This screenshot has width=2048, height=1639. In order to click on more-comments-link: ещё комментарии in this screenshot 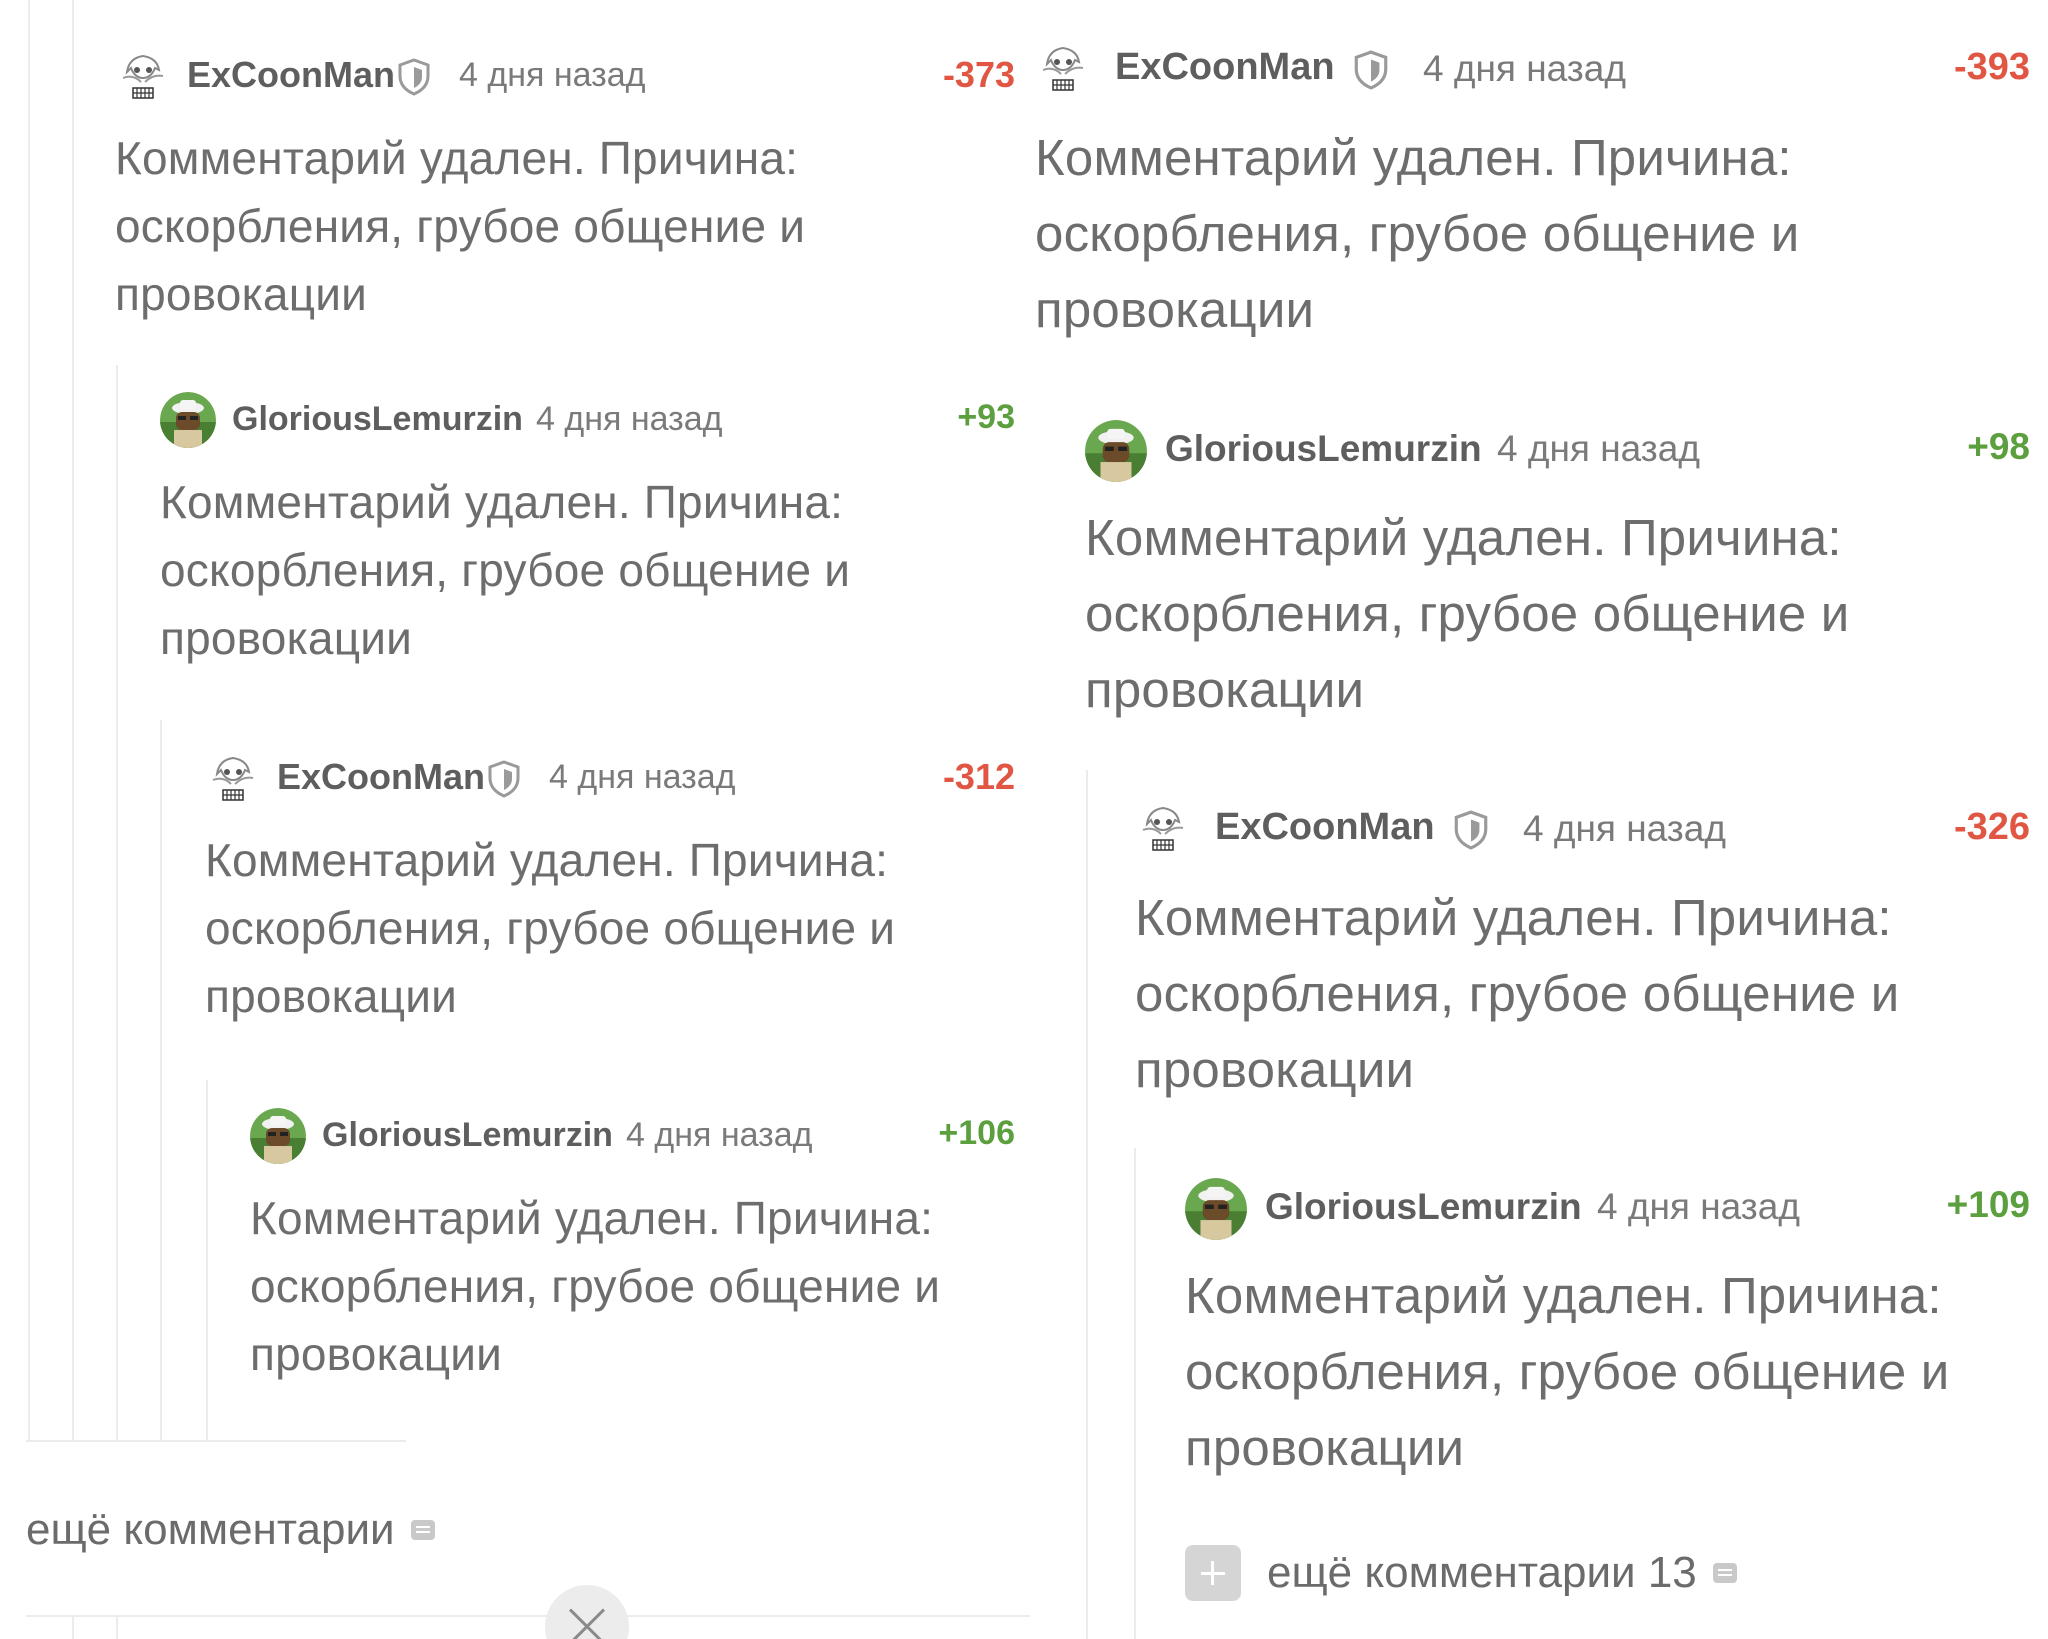, I will do `click(230, 1530)`.